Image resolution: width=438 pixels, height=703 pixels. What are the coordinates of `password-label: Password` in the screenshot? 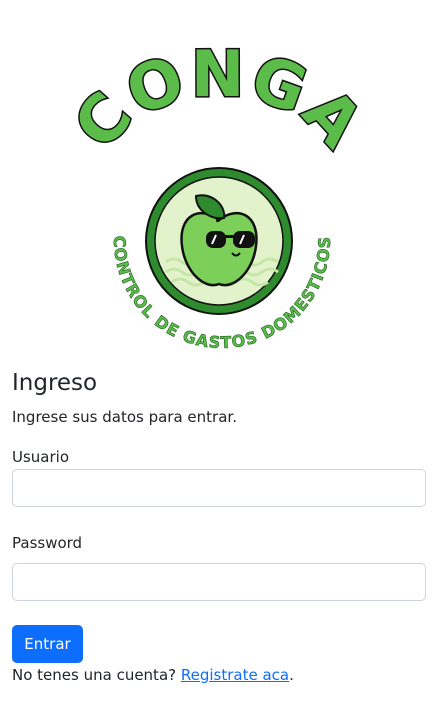 It's located at (47, 543).